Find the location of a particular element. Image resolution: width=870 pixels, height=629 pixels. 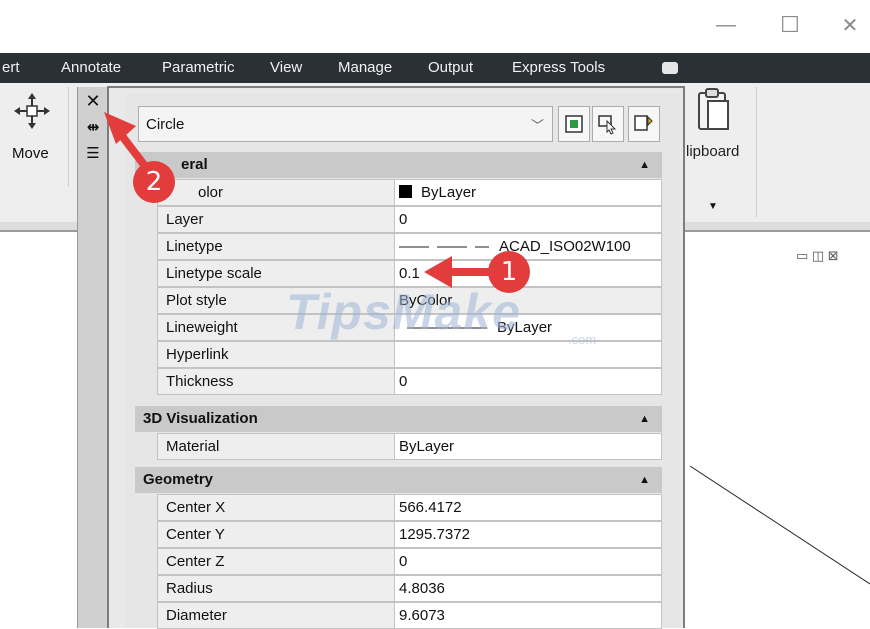

annotation-badge-2: 2 is located at coordinates (154, 182).